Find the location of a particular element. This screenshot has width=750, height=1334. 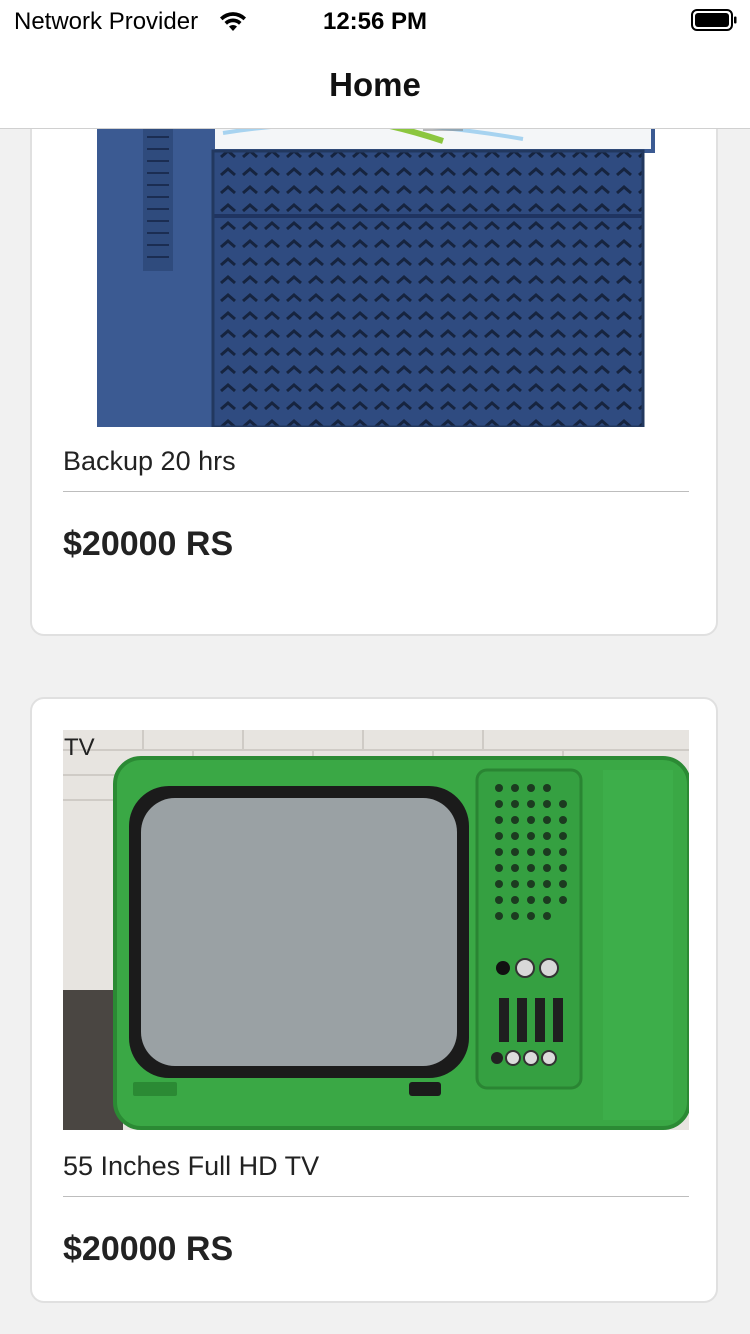

status-bar: Network Provider 12:56 PM is located at coordinates (375, 21).